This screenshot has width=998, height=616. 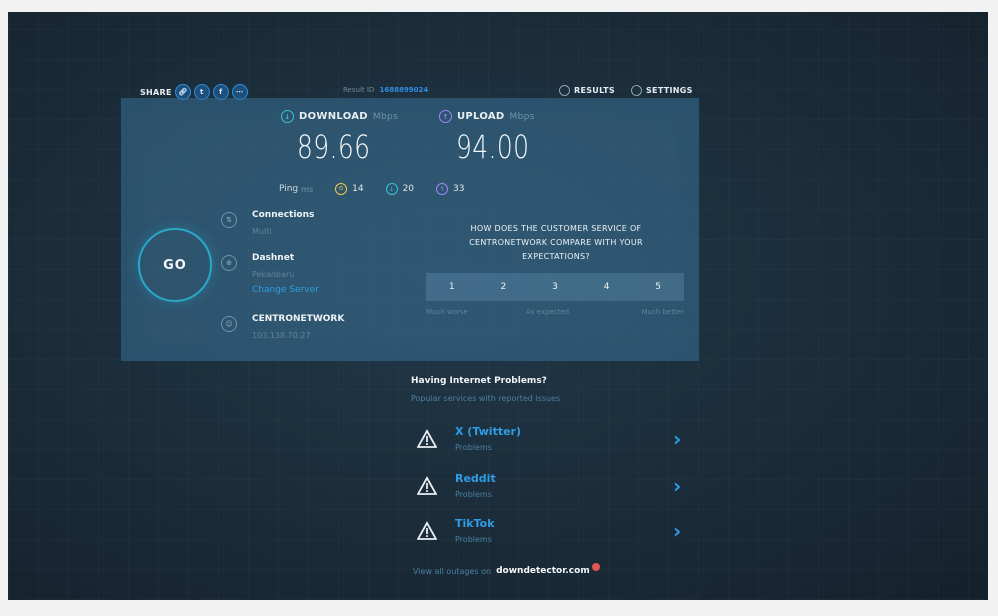 I want to click on connections-title: Connections, so click(x=283, y=215).